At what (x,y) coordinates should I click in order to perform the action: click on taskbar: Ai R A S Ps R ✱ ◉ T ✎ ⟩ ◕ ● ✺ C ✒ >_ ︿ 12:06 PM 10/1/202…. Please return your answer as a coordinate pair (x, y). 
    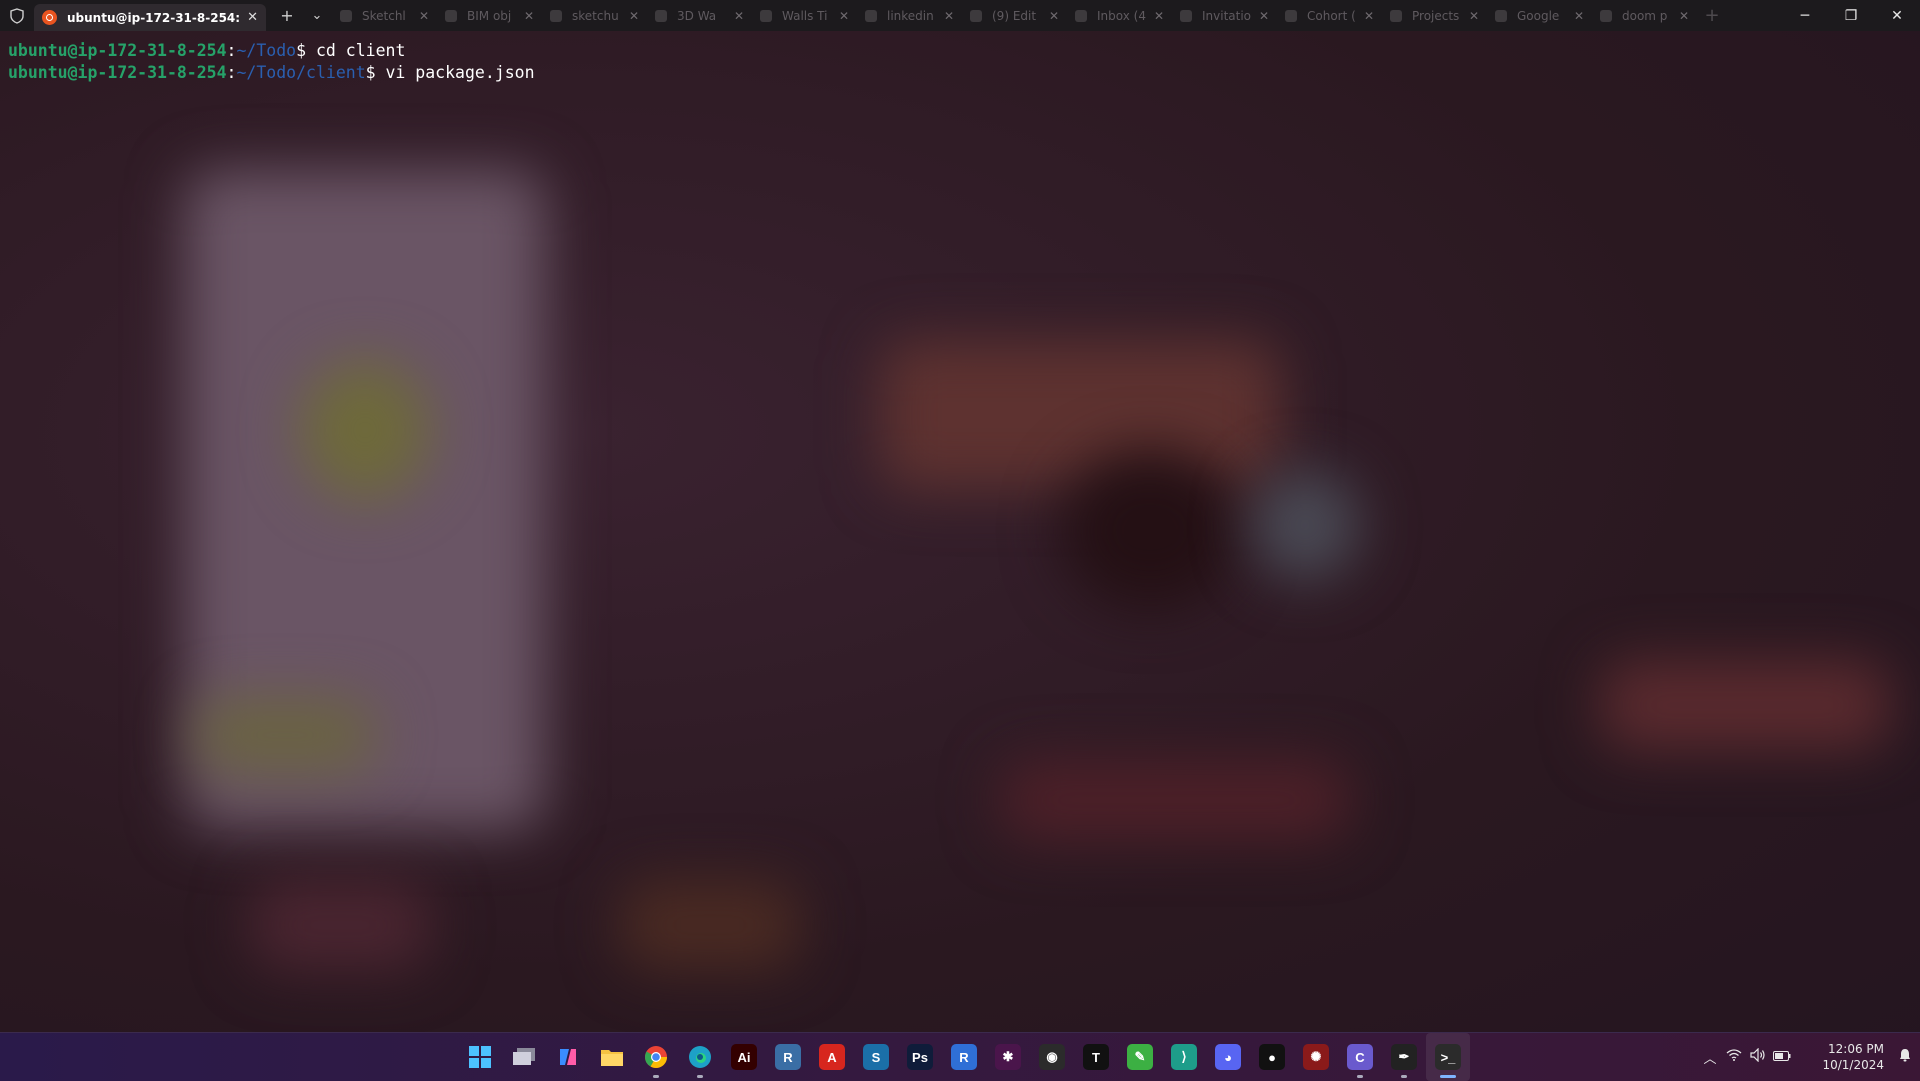
    Looking at the image, I should click on (960, 1056).